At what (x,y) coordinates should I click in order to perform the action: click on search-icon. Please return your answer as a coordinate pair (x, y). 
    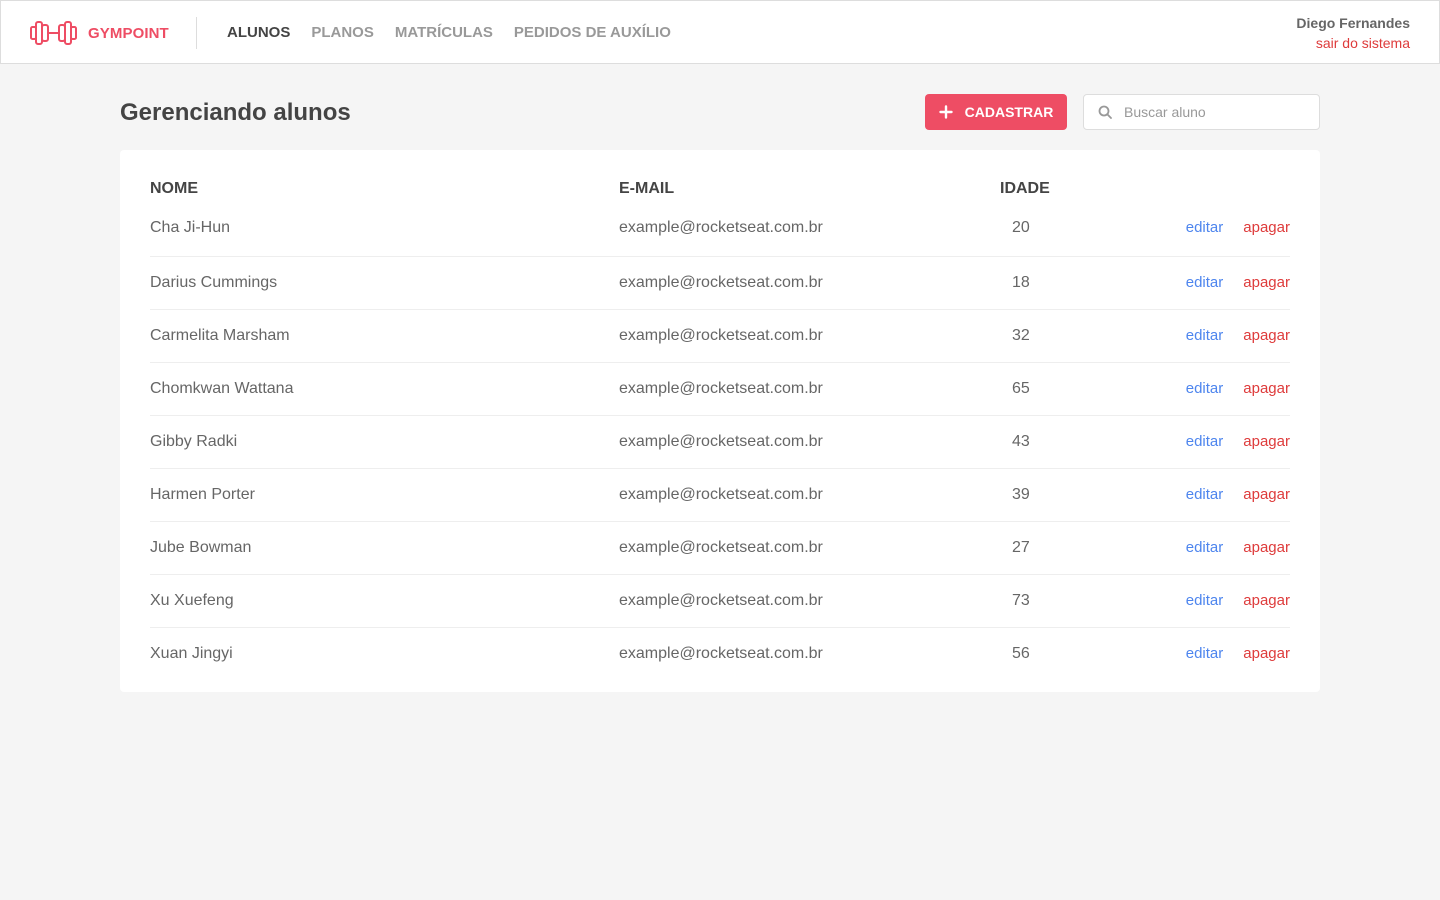
    Looking at the image, I should click on (1105, 112).